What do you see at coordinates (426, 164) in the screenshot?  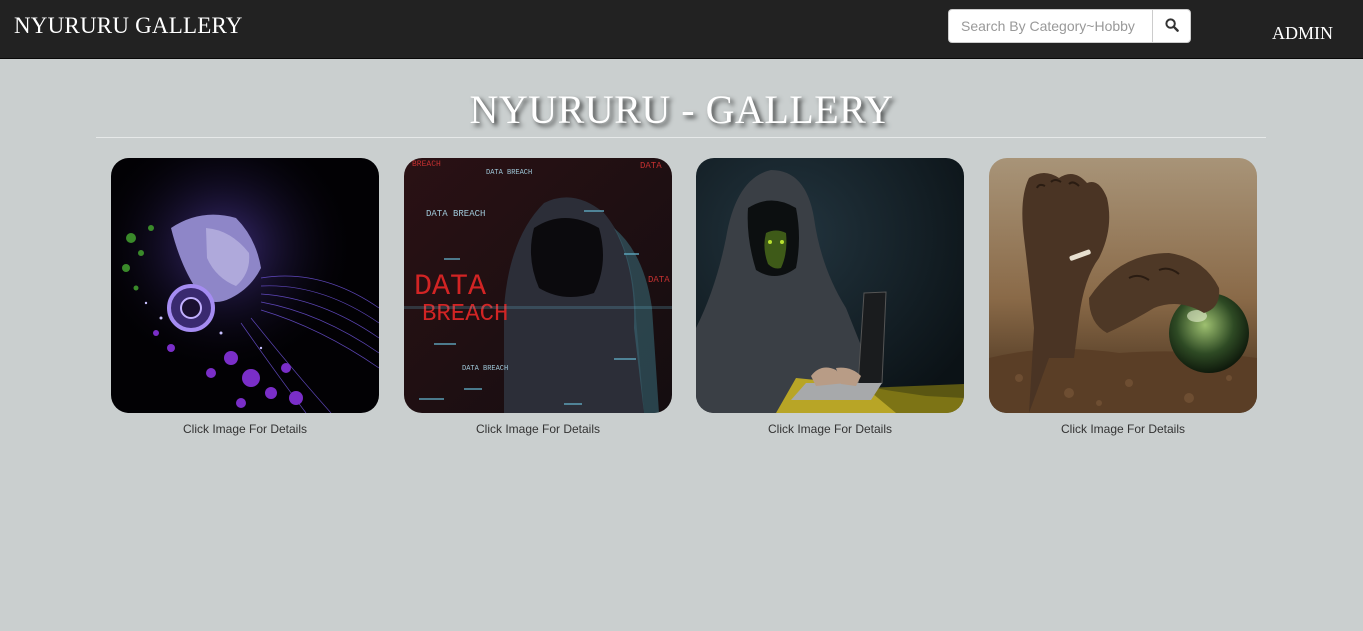 I see `overlay-text-small-4: BREACH` at bounding box center [426, 164].